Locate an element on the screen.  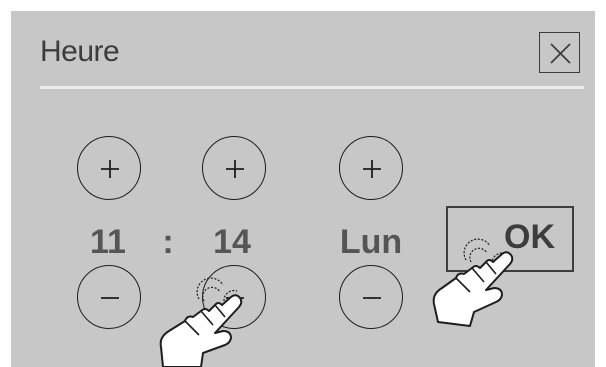
hours-value: 11 is located at coordinates (108, 242).